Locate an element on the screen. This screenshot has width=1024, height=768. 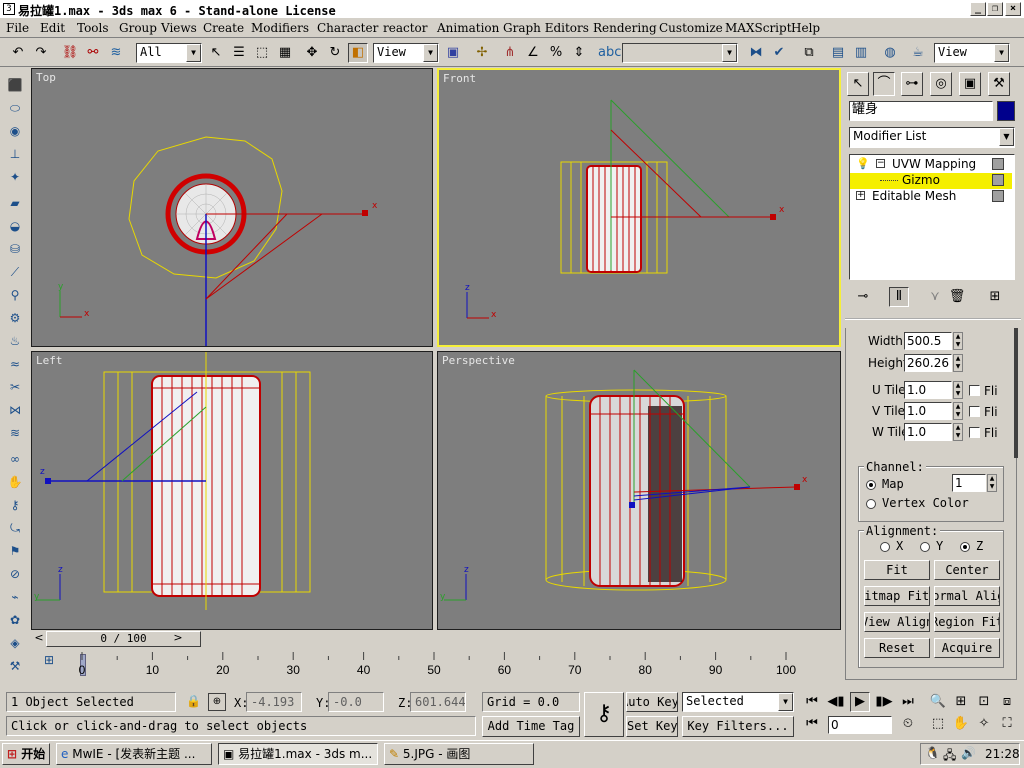
qq-icon: 🐧 is located at coordinates (932, 753).